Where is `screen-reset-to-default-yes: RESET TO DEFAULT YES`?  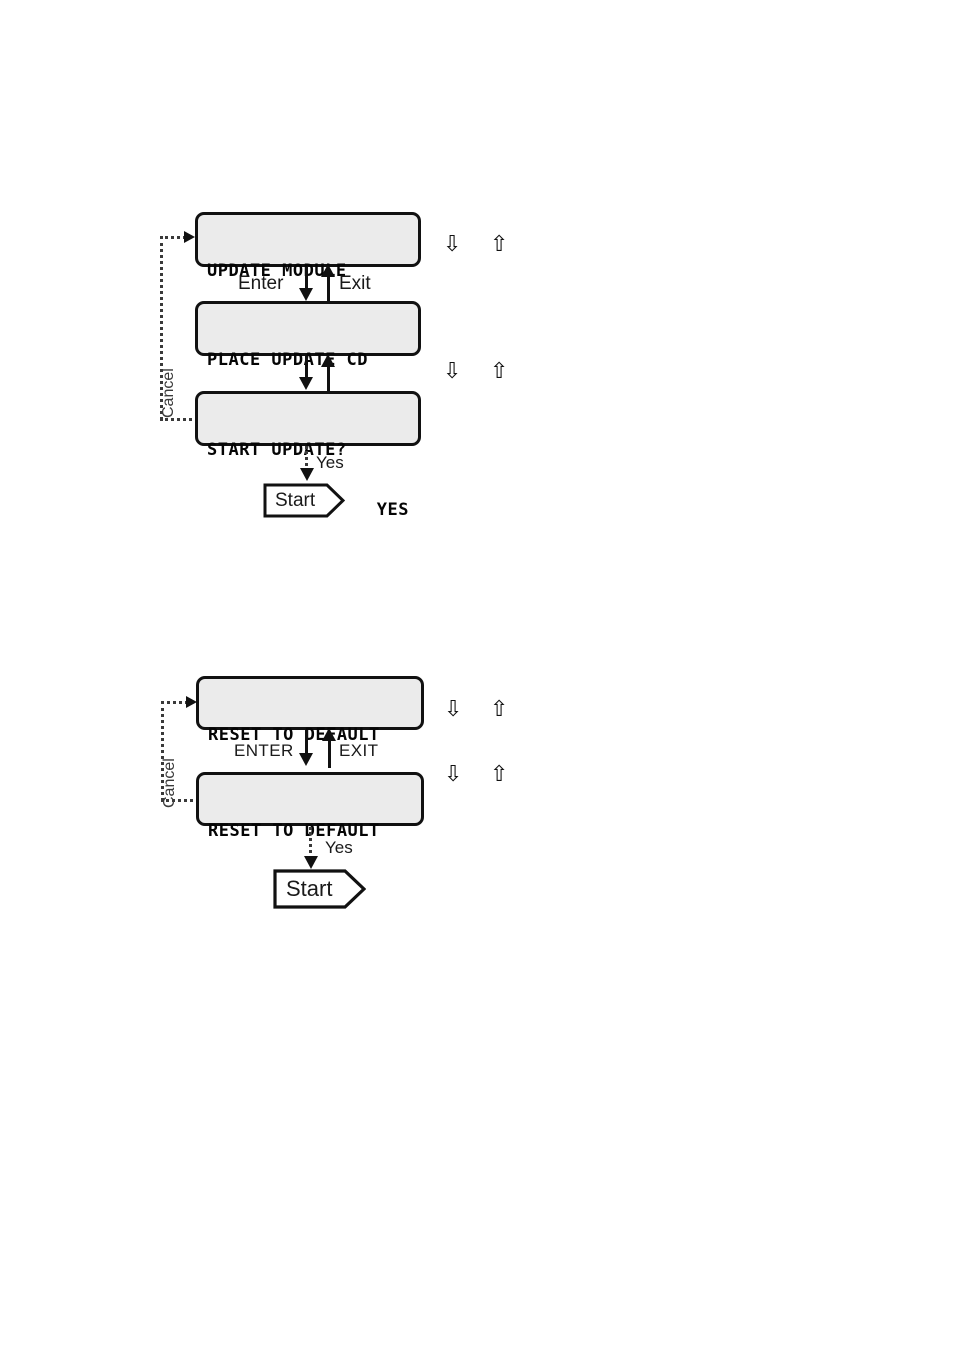
screen-reset-to-default-yes: RESET TO DEFAULT YES is located at coordinates (310, 836).